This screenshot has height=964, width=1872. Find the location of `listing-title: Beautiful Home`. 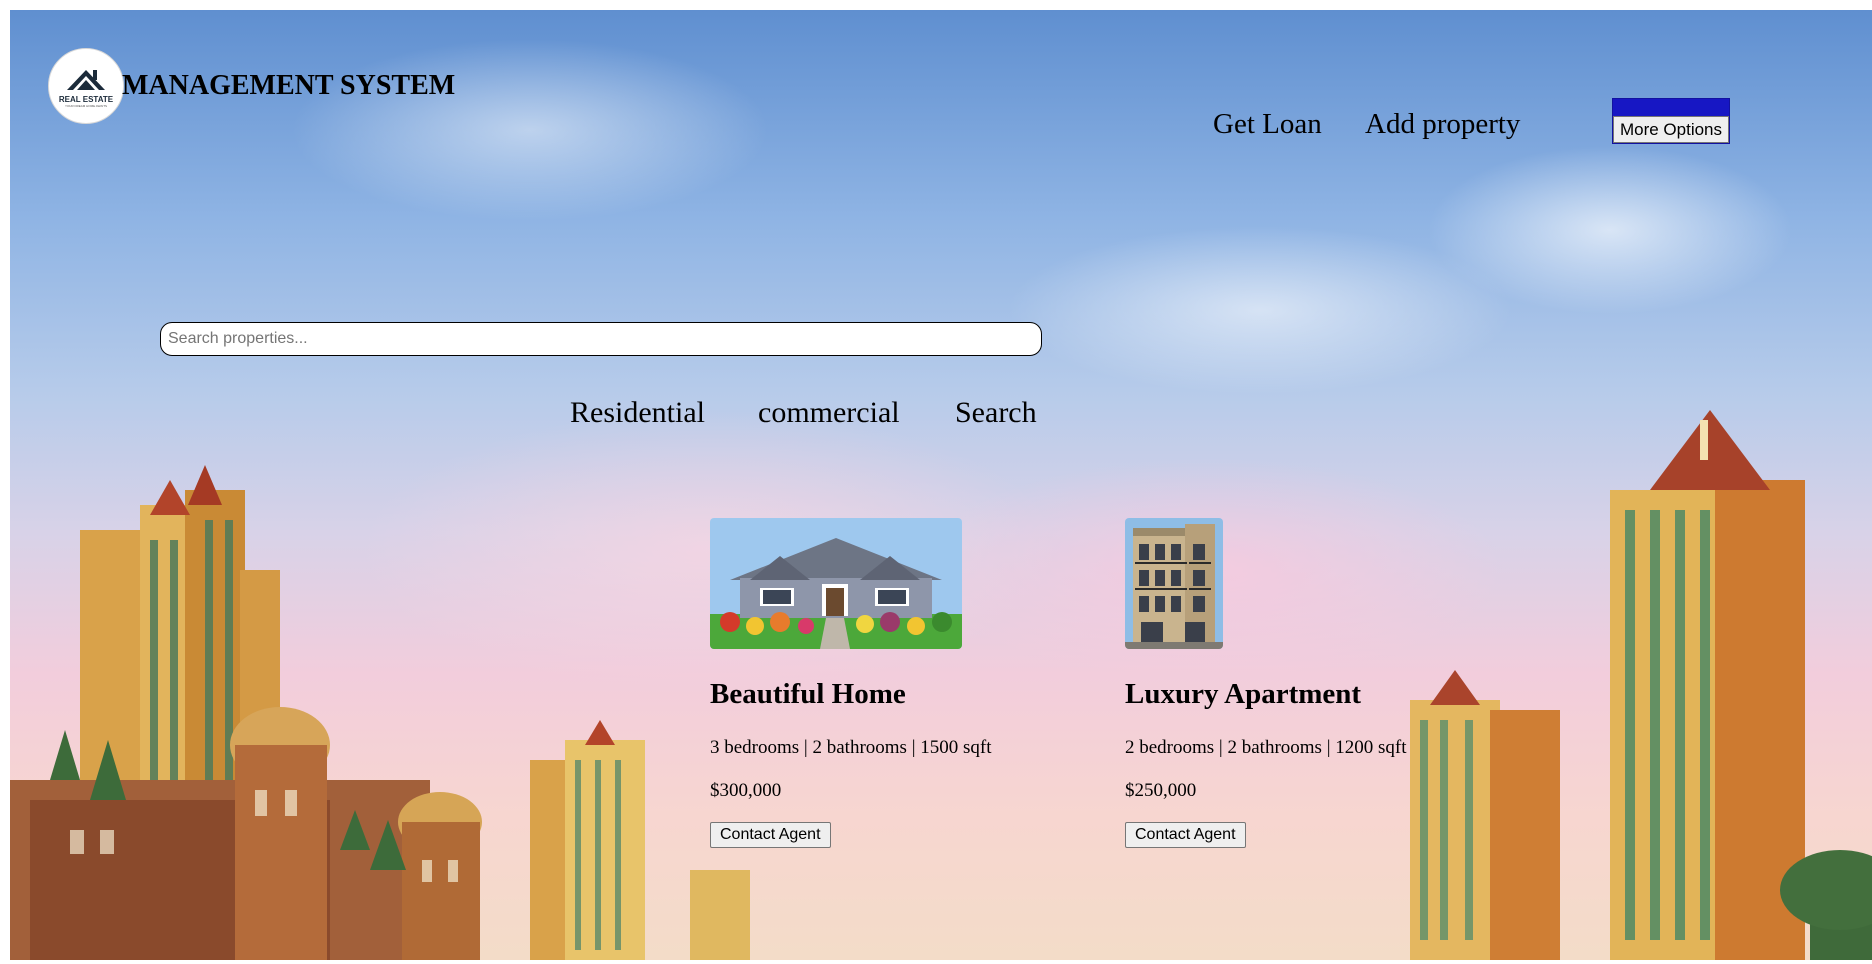

listing-title: Beautiful Home is located at coordinates (808, 694).